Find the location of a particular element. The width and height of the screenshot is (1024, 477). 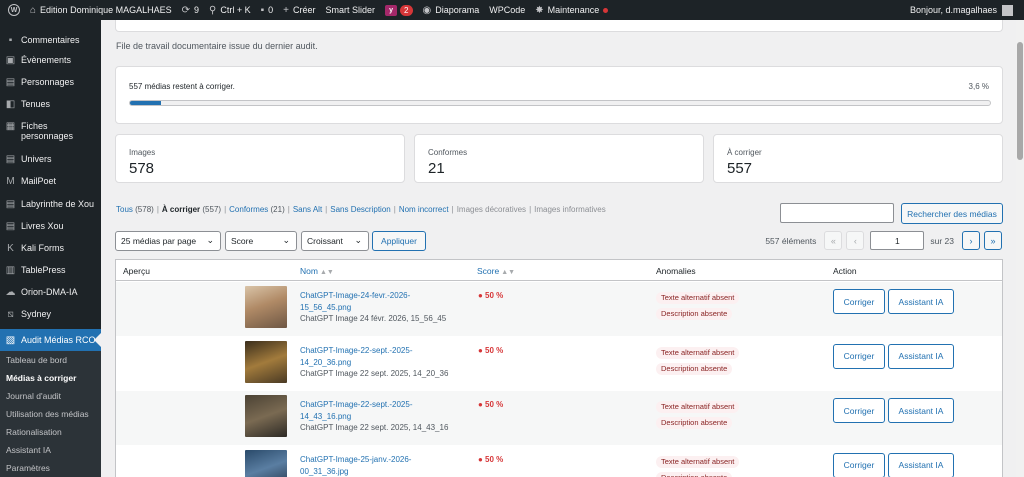

search-button: Rechercher des médias is located at coordinates (952, 213).